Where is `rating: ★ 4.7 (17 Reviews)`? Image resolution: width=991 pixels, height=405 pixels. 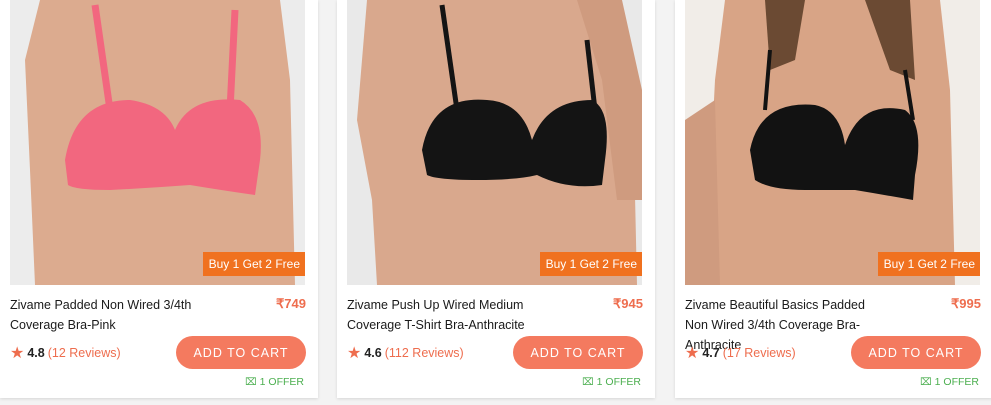
rating: ★ 4.7 (17 Reviews) is located at coordinates (740, 353).